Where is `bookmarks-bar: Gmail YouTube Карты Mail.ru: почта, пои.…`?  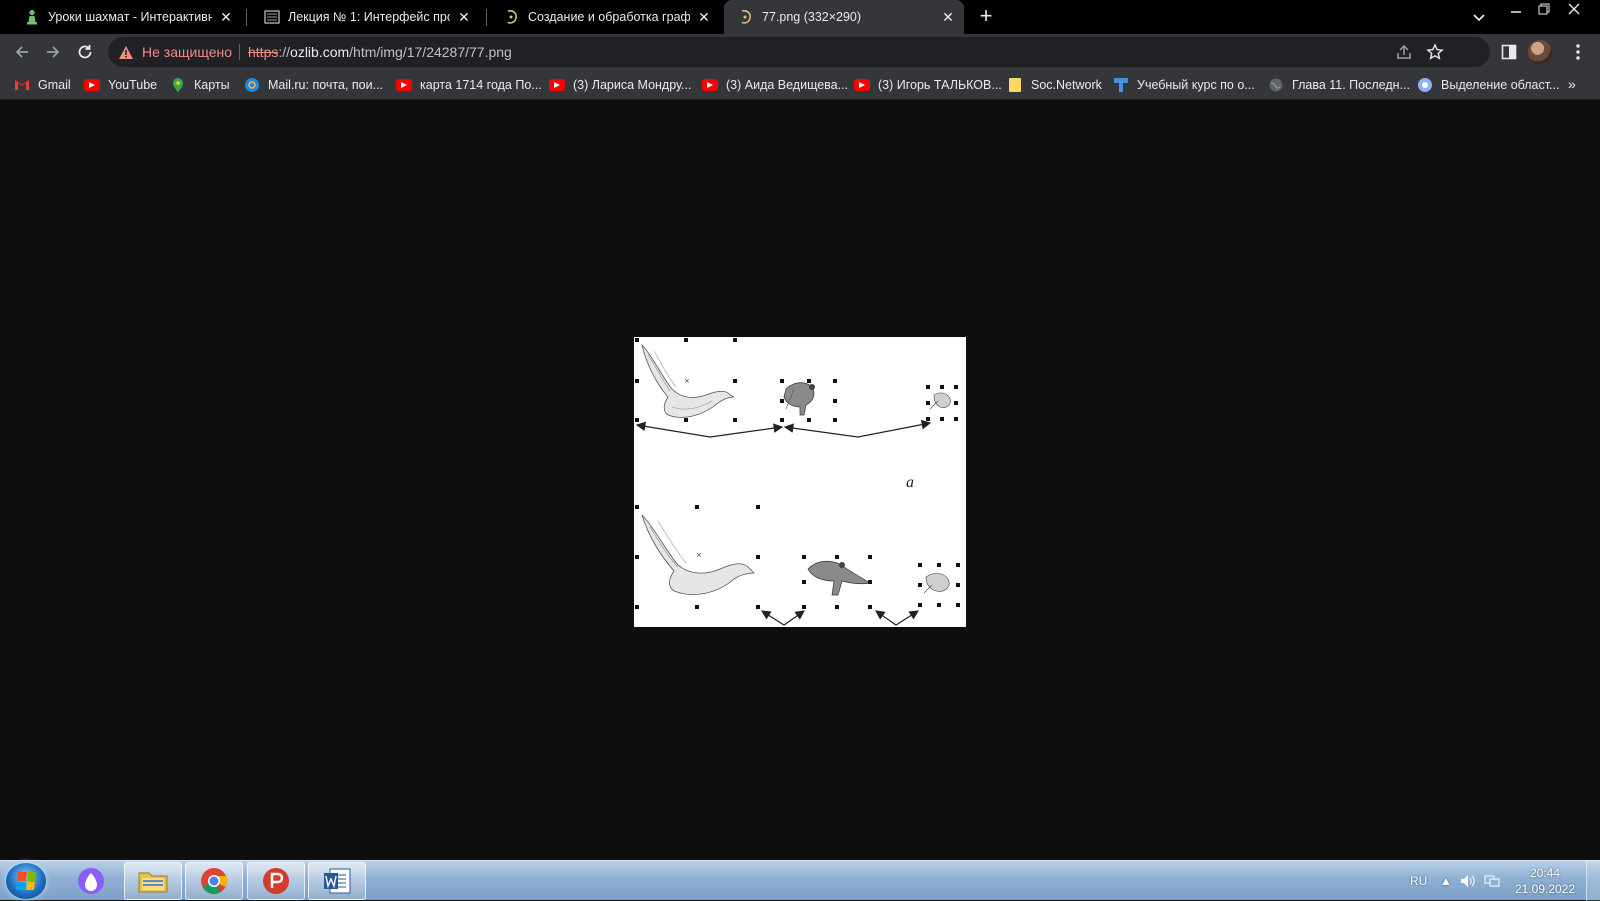 bookmarks-bar: Gmail YouTube Карты Mail.ru: почта, пои.… is located at coordinates (800, 85).